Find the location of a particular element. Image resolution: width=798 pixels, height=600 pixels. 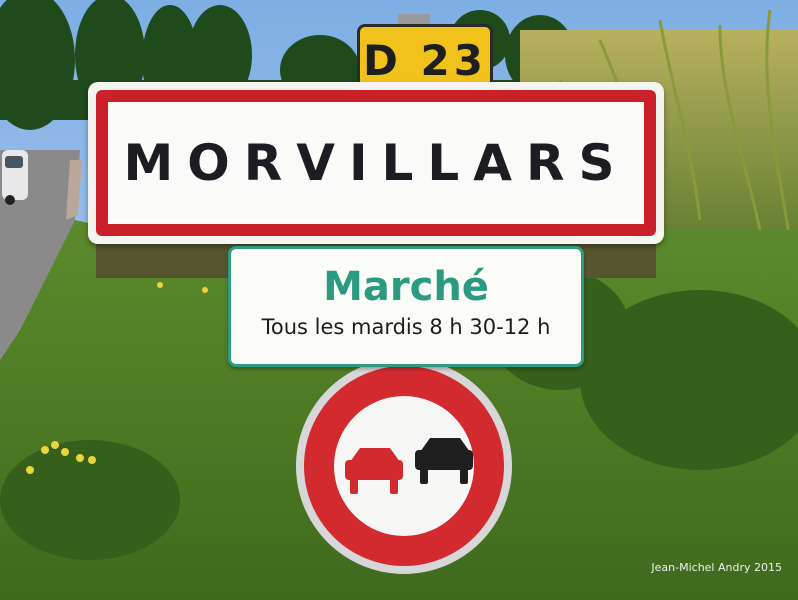

market-hours: Tous les mardis 8 h 30-12 h is located at coordinates (406, 327).